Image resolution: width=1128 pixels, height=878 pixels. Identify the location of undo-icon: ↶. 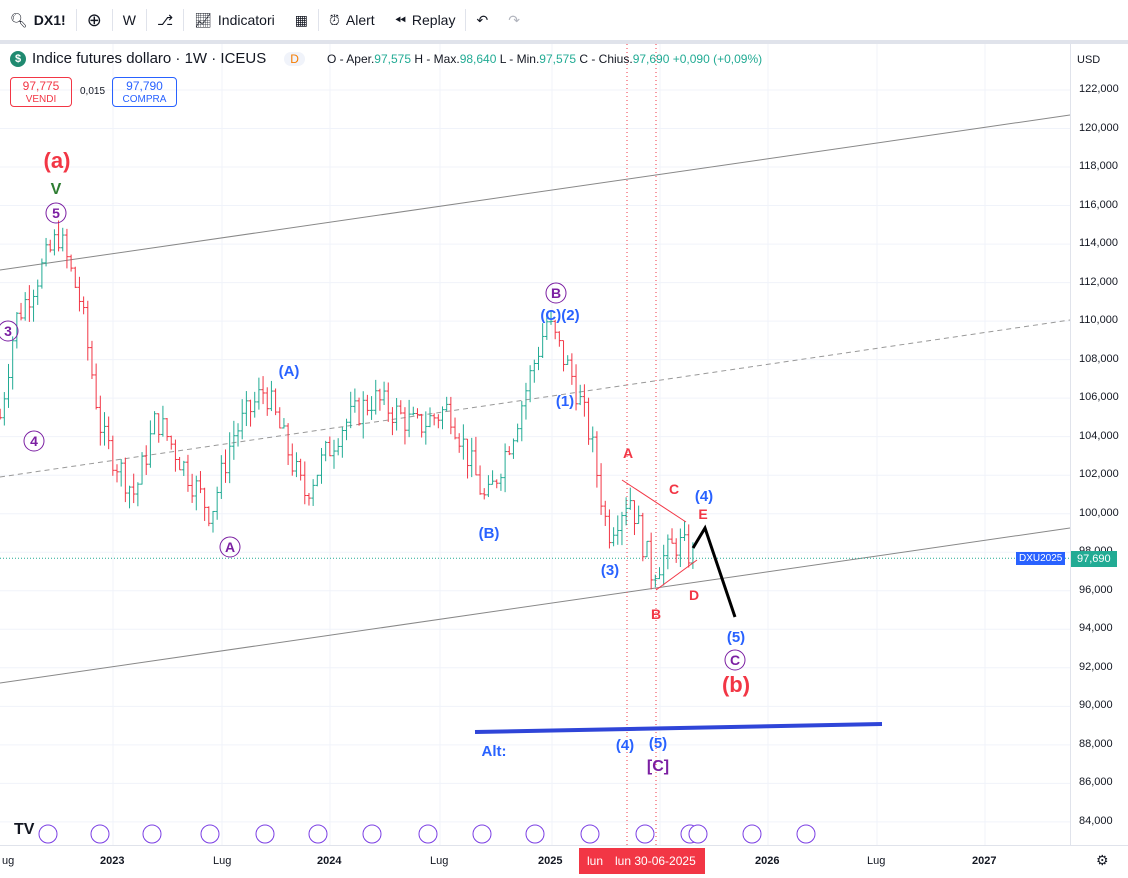
(482, 19).